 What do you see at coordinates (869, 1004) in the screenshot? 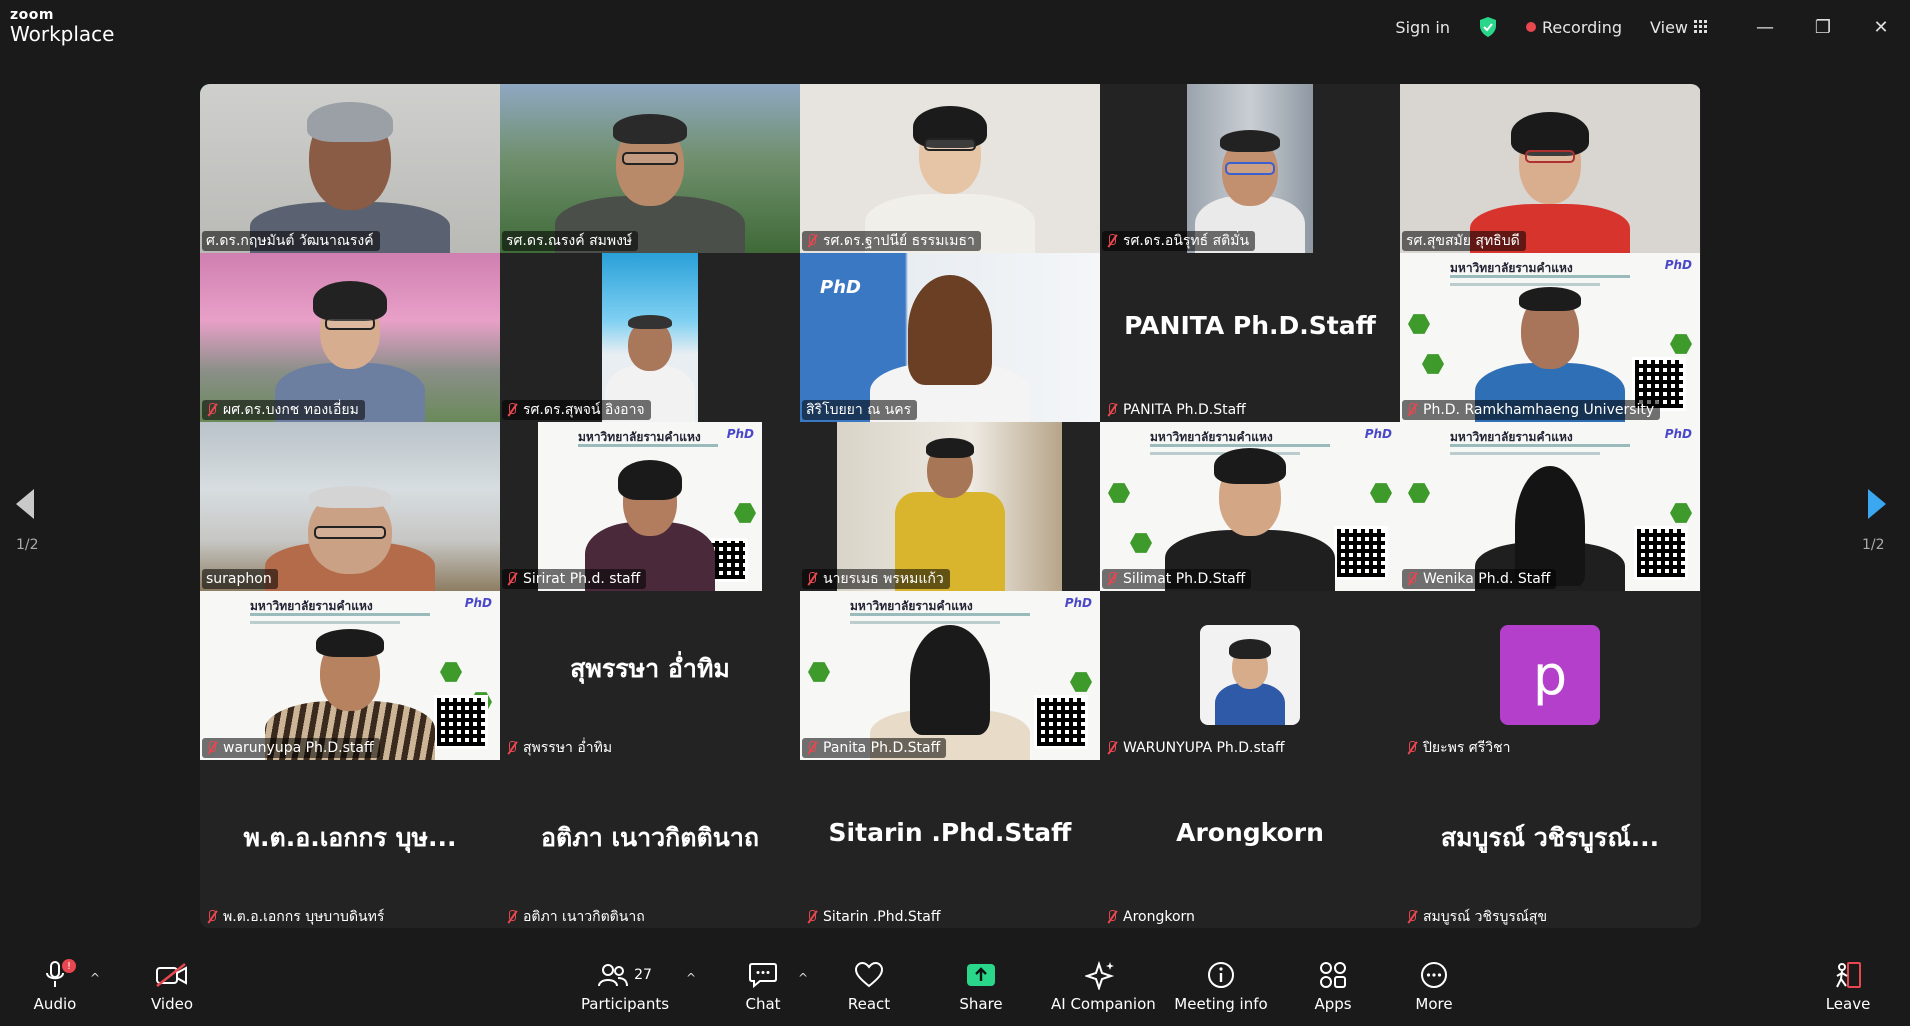
I see `react-label: React` at bounding box center [869, 1004].